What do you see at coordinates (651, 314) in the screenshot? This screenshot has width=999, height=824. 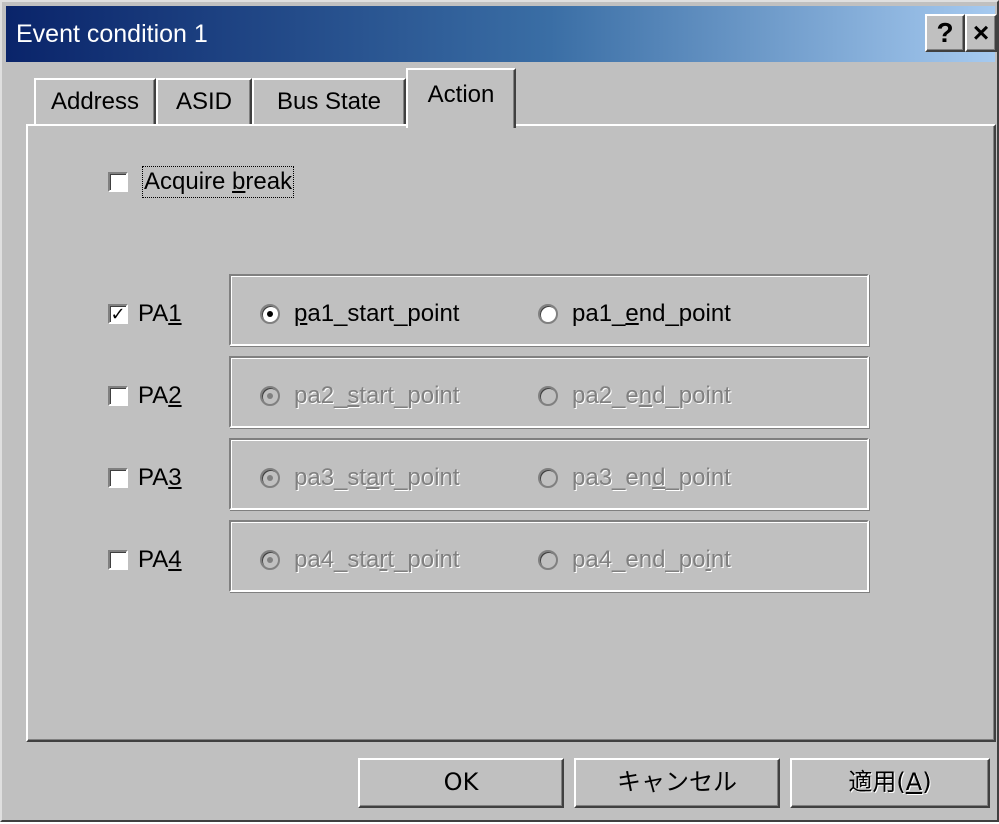 I see `pa1-end-label: pa1_end_point` at bounding box center [651, 314].